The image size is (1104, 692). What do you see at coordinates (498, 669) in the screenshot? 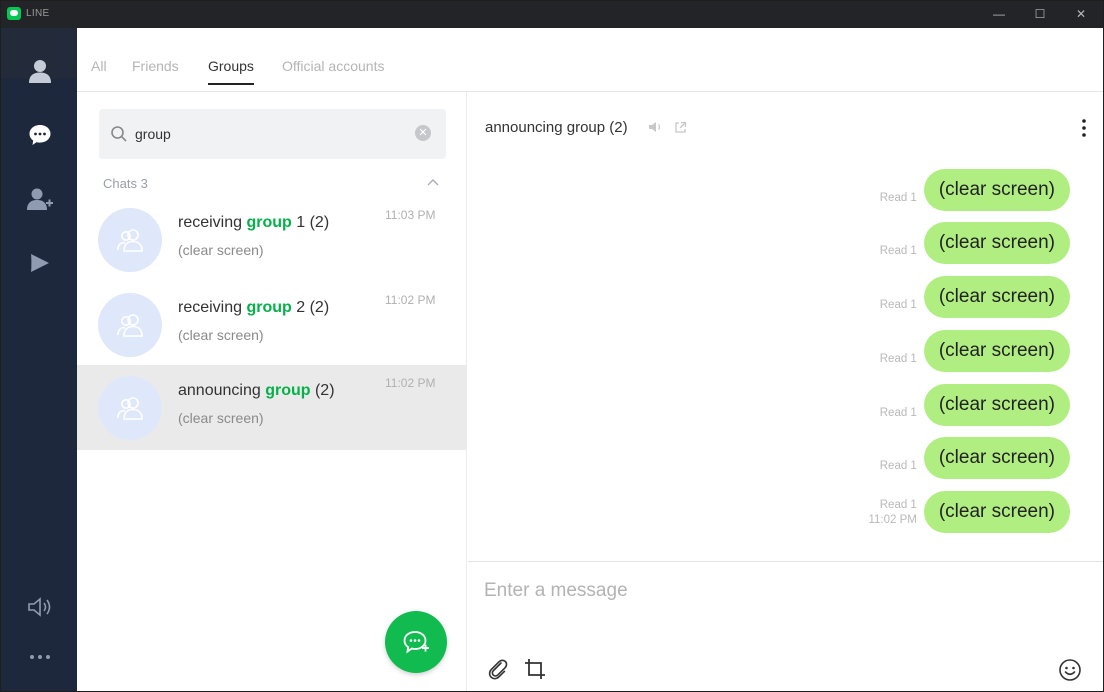
I see `paperclip-icon` at bounding box center [498, 669].